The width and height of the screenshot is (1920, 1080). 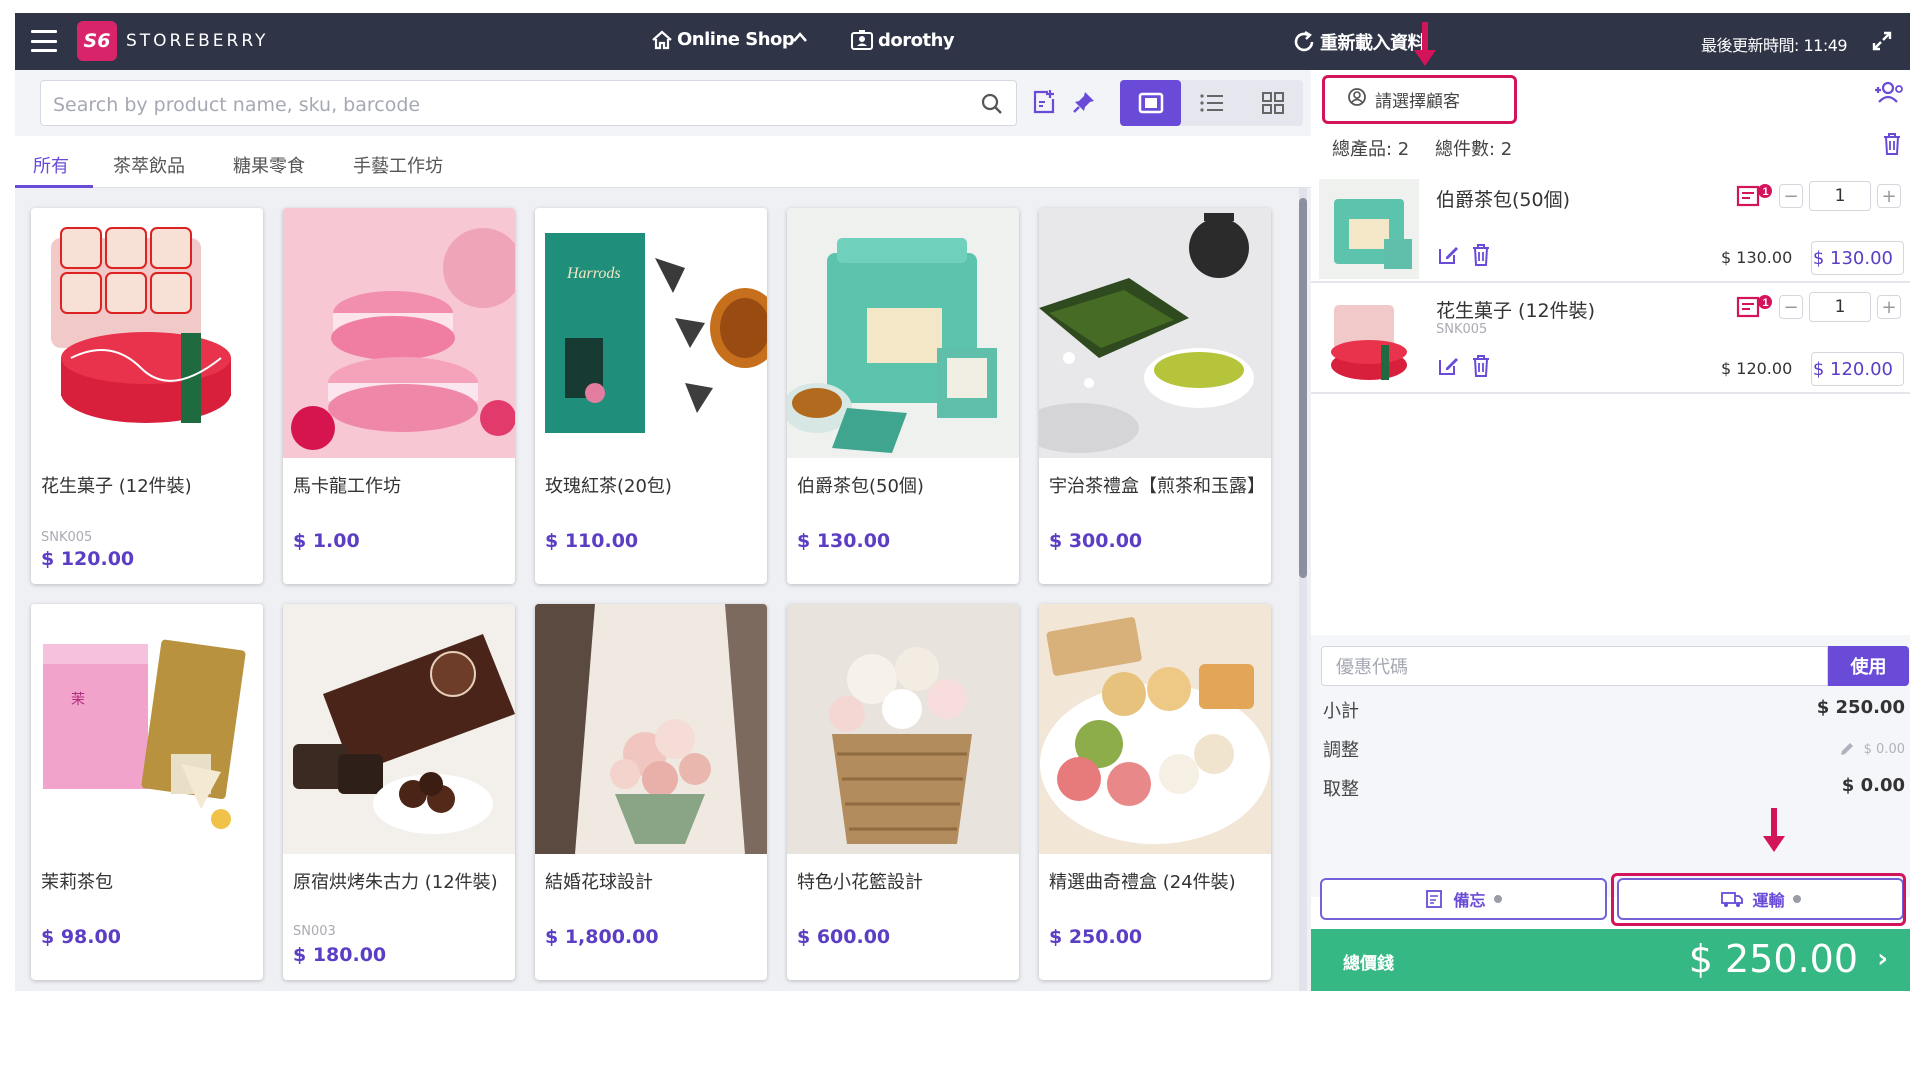 I want to click on menu-icon, so click(x=44, y=41).